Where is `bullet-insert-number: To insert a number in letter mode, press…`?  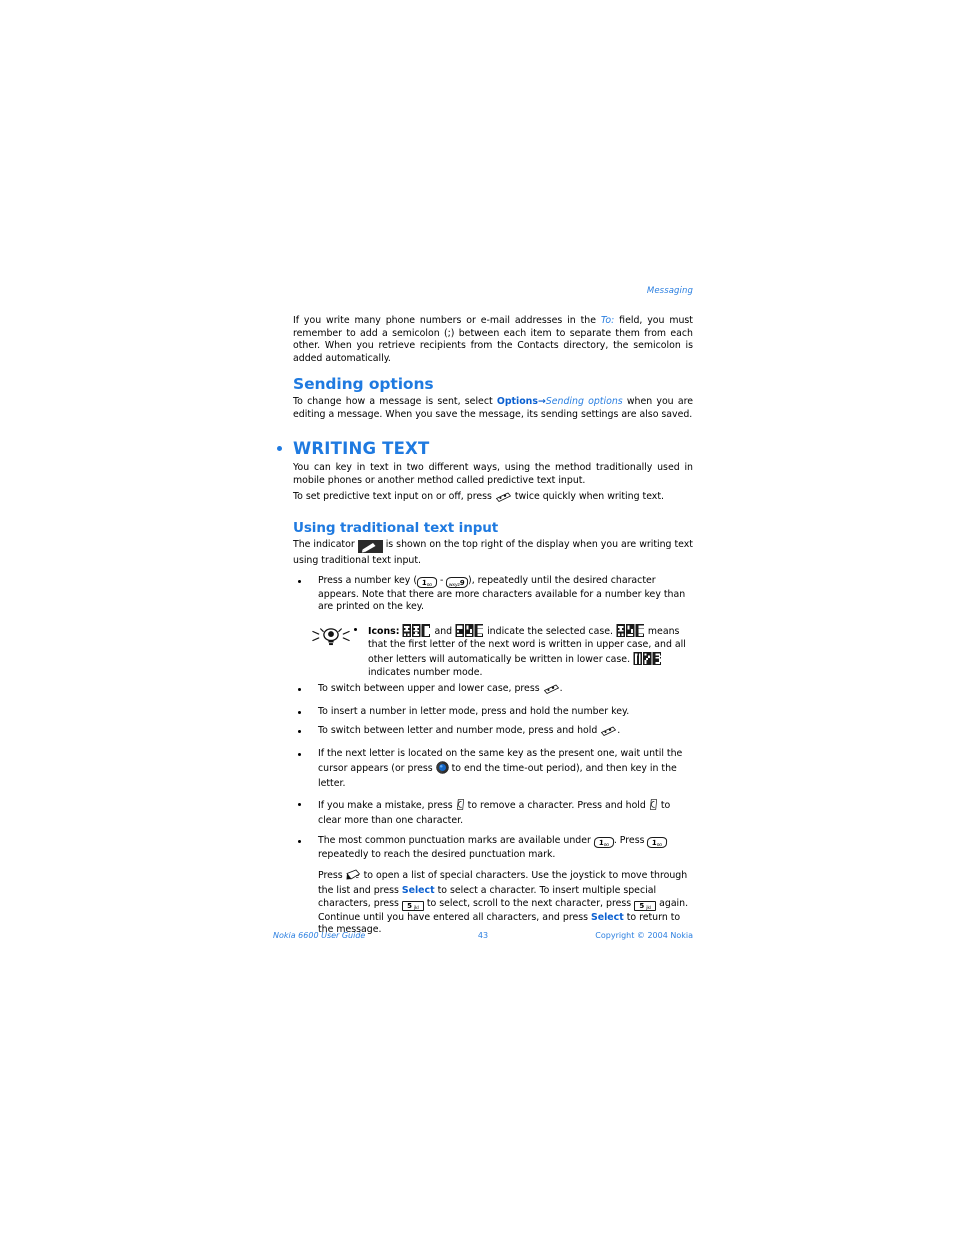 bullet-insert-number: To insert a number in letter mode, press… is located at coordinates (493, 712).